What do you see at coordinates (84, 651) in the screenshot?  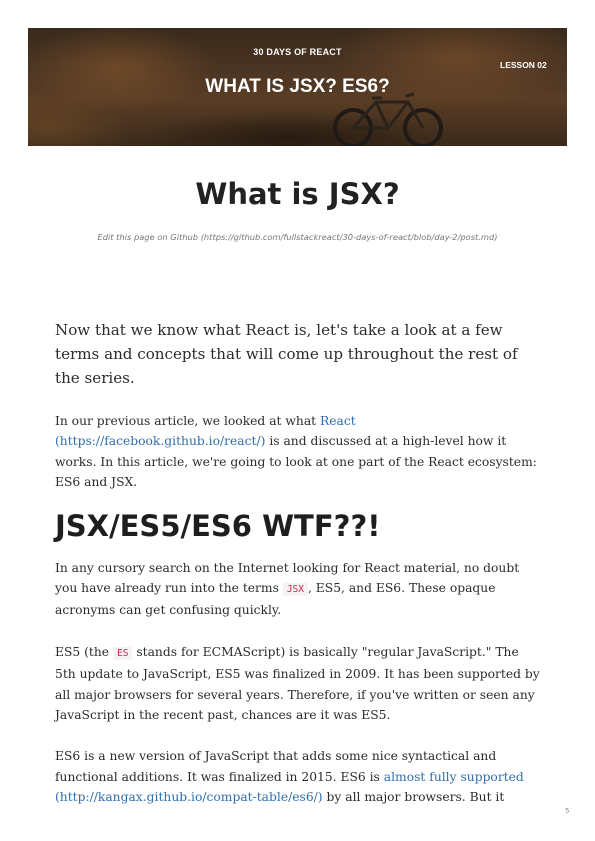 I see `es5-text-before: ES5 (the` at bounding box center [84, 651].